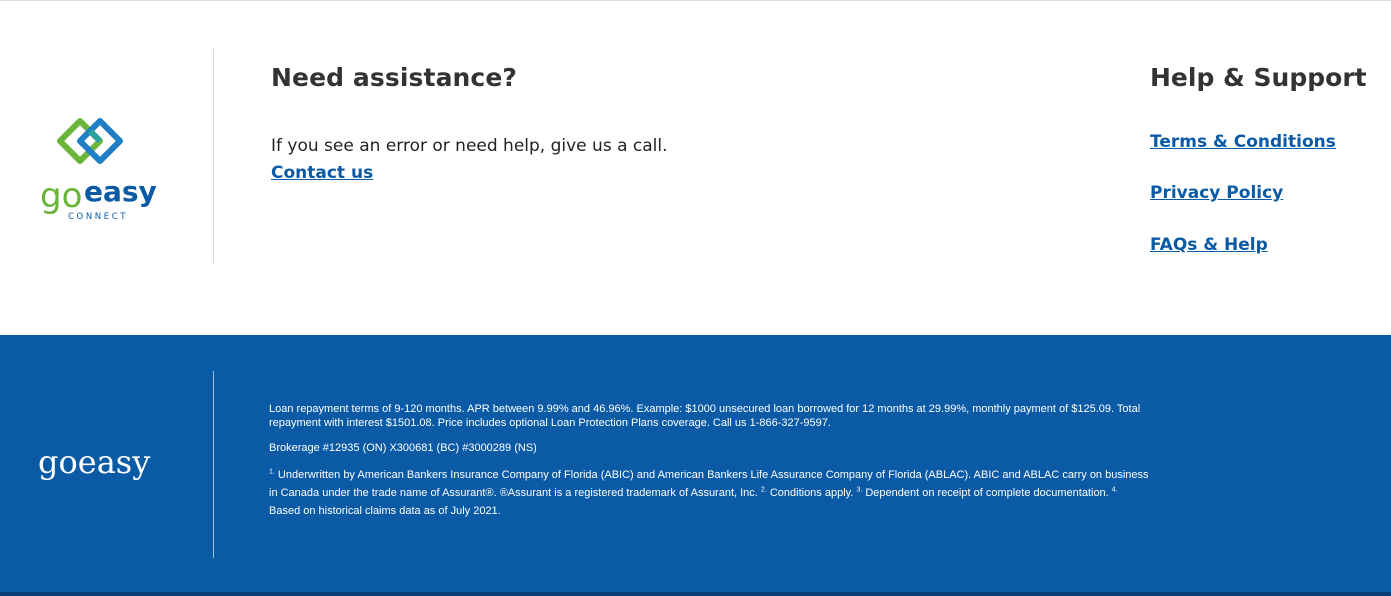 The height and width of the screenshot is (596, 1391). What do you see at coordinates (1216, 193) in the screenshot?
I see `privacy-policy-link: Privacy Policy` at bounding box center [1216, 193].